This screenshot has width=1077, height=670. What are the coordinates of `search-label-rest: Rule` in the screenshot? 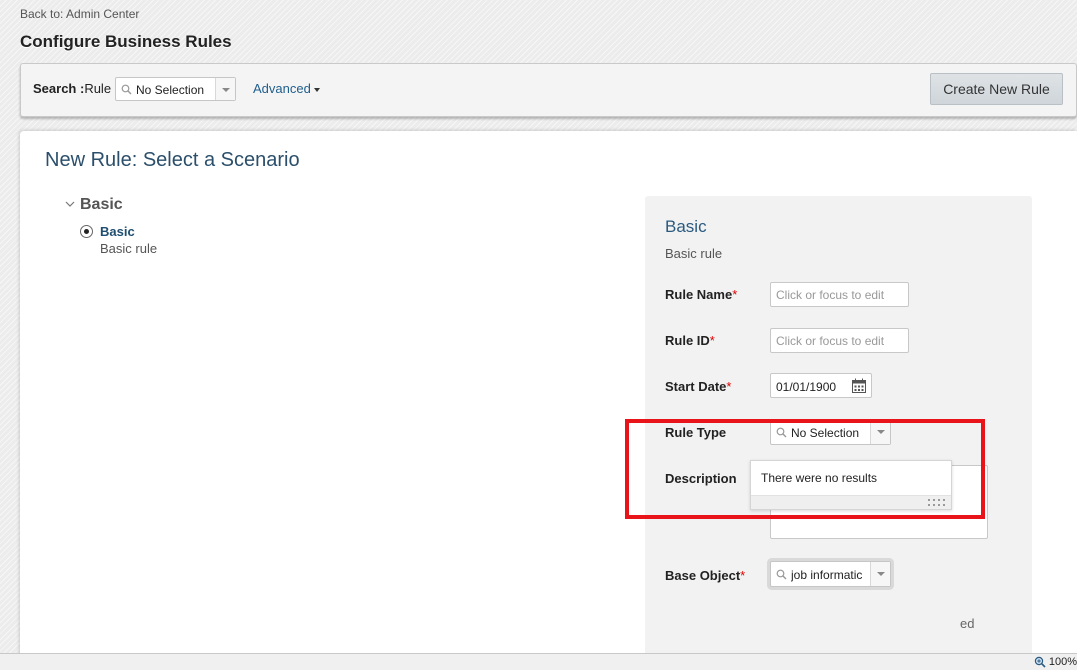 It's located at (98, 88).